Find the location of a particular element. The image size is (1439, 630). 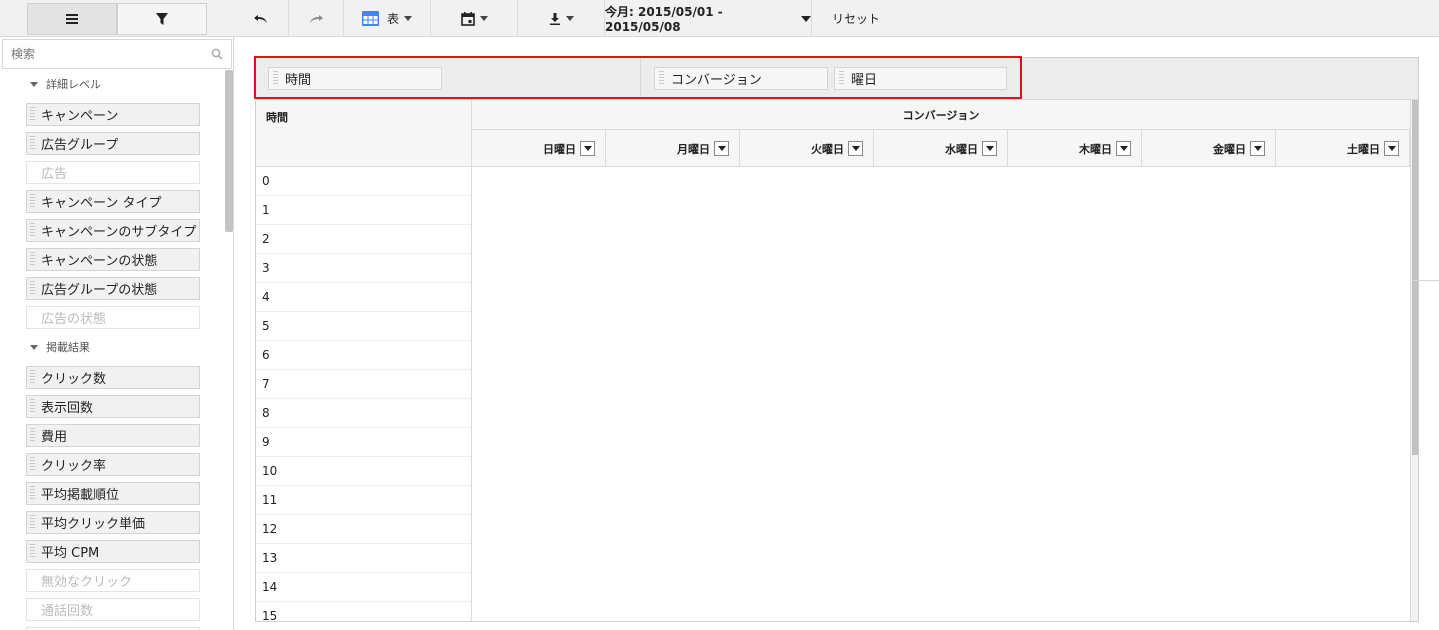

reset-button: リセット is located at coordinates (856, 18).